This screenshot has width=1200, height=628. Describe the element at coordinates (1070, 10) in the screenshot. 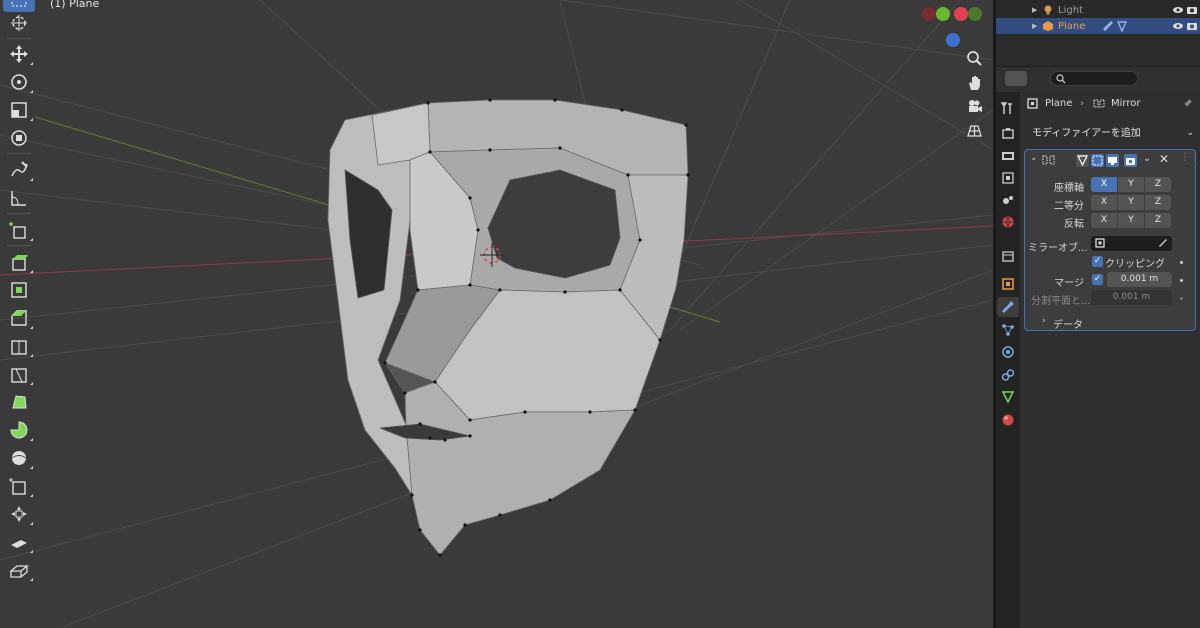

I see `outliner-item-label: Light` at that location.